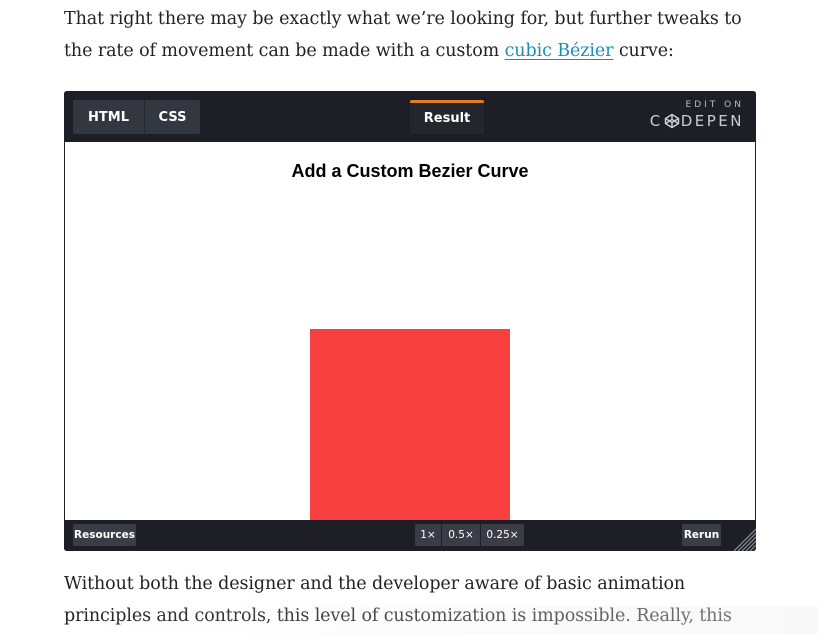 This screenshot has width=818, height=634. Describe the element at coordinates (172, 117) in the screenshot. I see `tab-css: CSS` at that location.